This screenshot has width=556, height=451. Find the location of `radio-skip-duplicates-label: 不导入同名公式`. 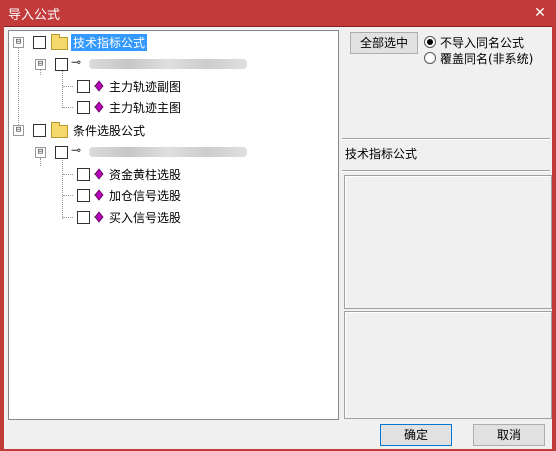

radio-skip-duplicates-label: 不导入同名公式 is located at coordinates (482, 42).